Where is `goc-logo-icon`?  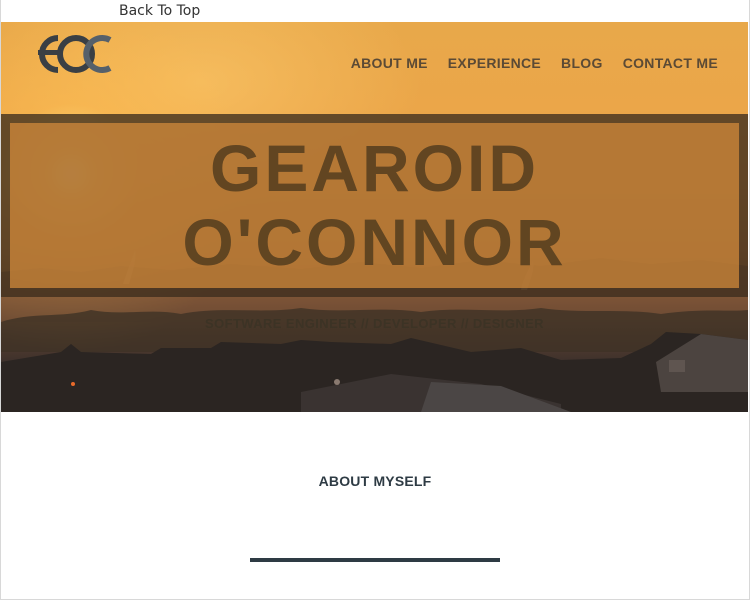
goc-logo-icon is located at coordinates (76, 54).